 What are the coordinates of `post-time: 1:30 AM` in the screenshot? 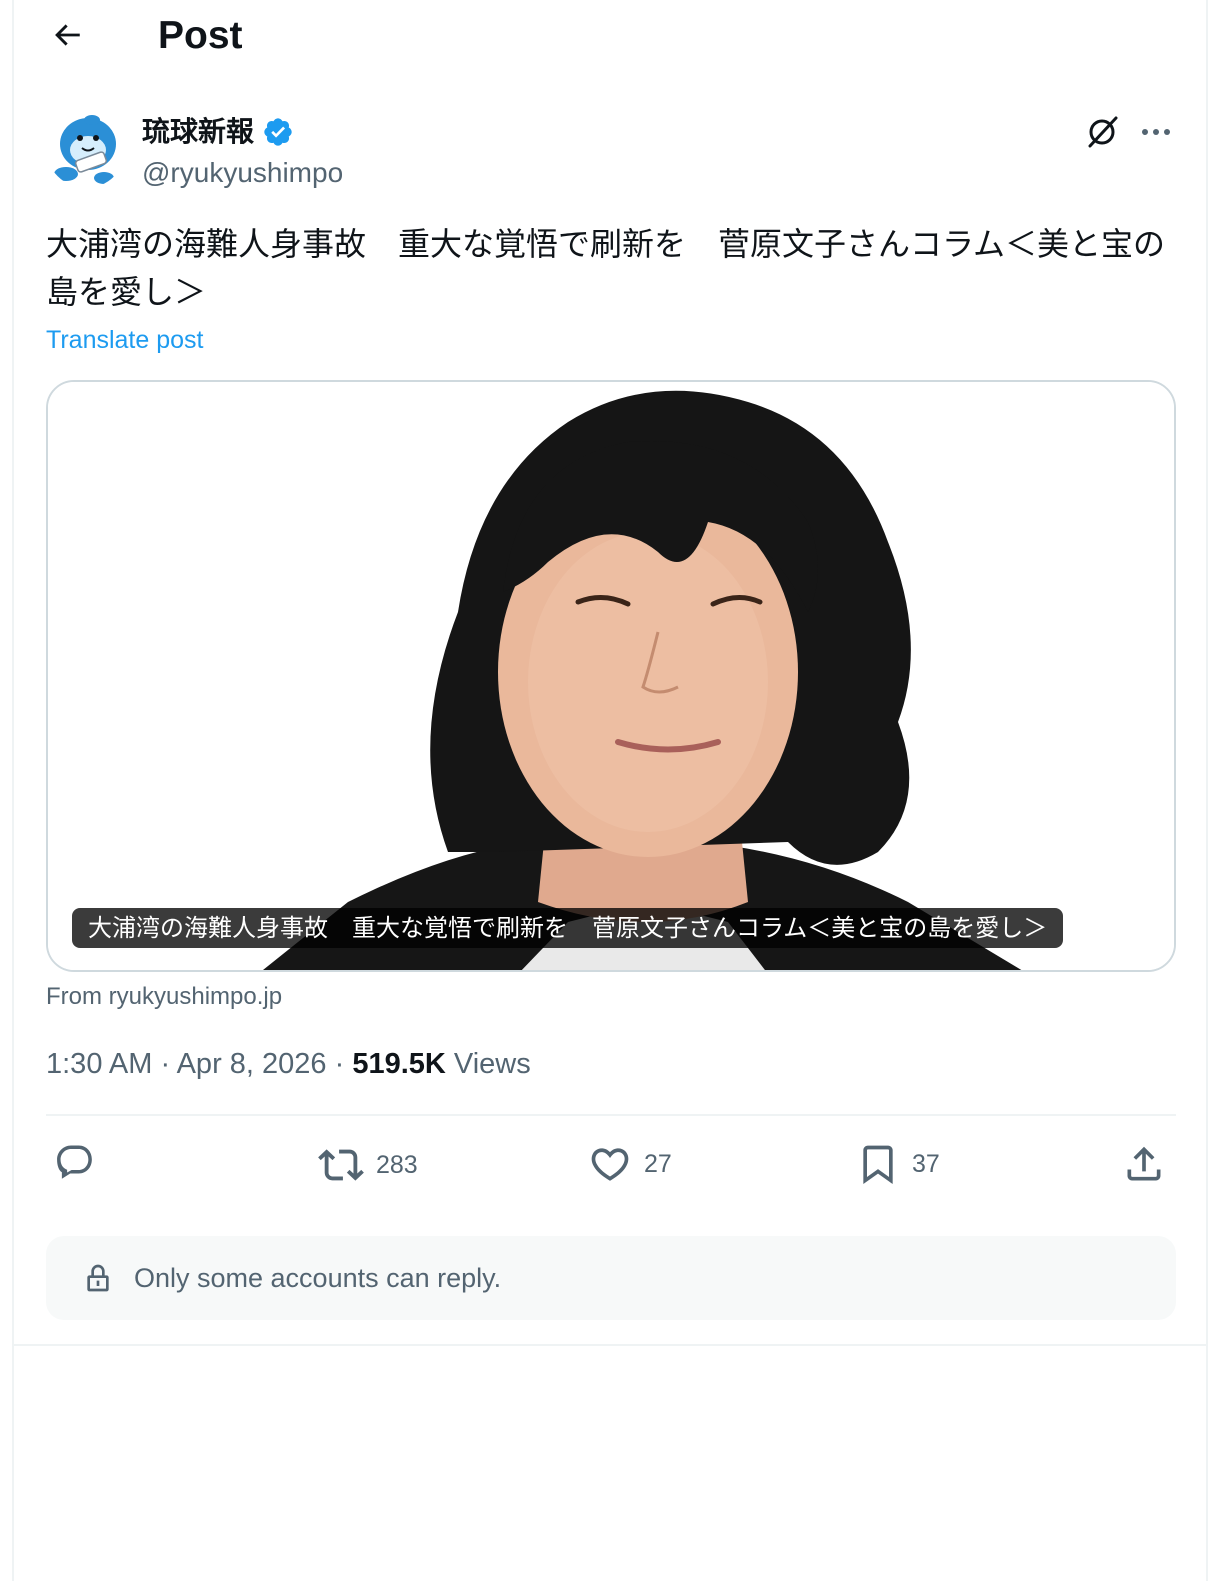 It's located at (99, 1064).